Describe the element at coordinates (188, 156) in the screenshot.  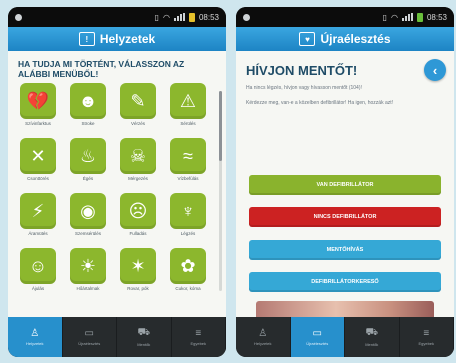
I see `drowning-icon: ≈` at that location.